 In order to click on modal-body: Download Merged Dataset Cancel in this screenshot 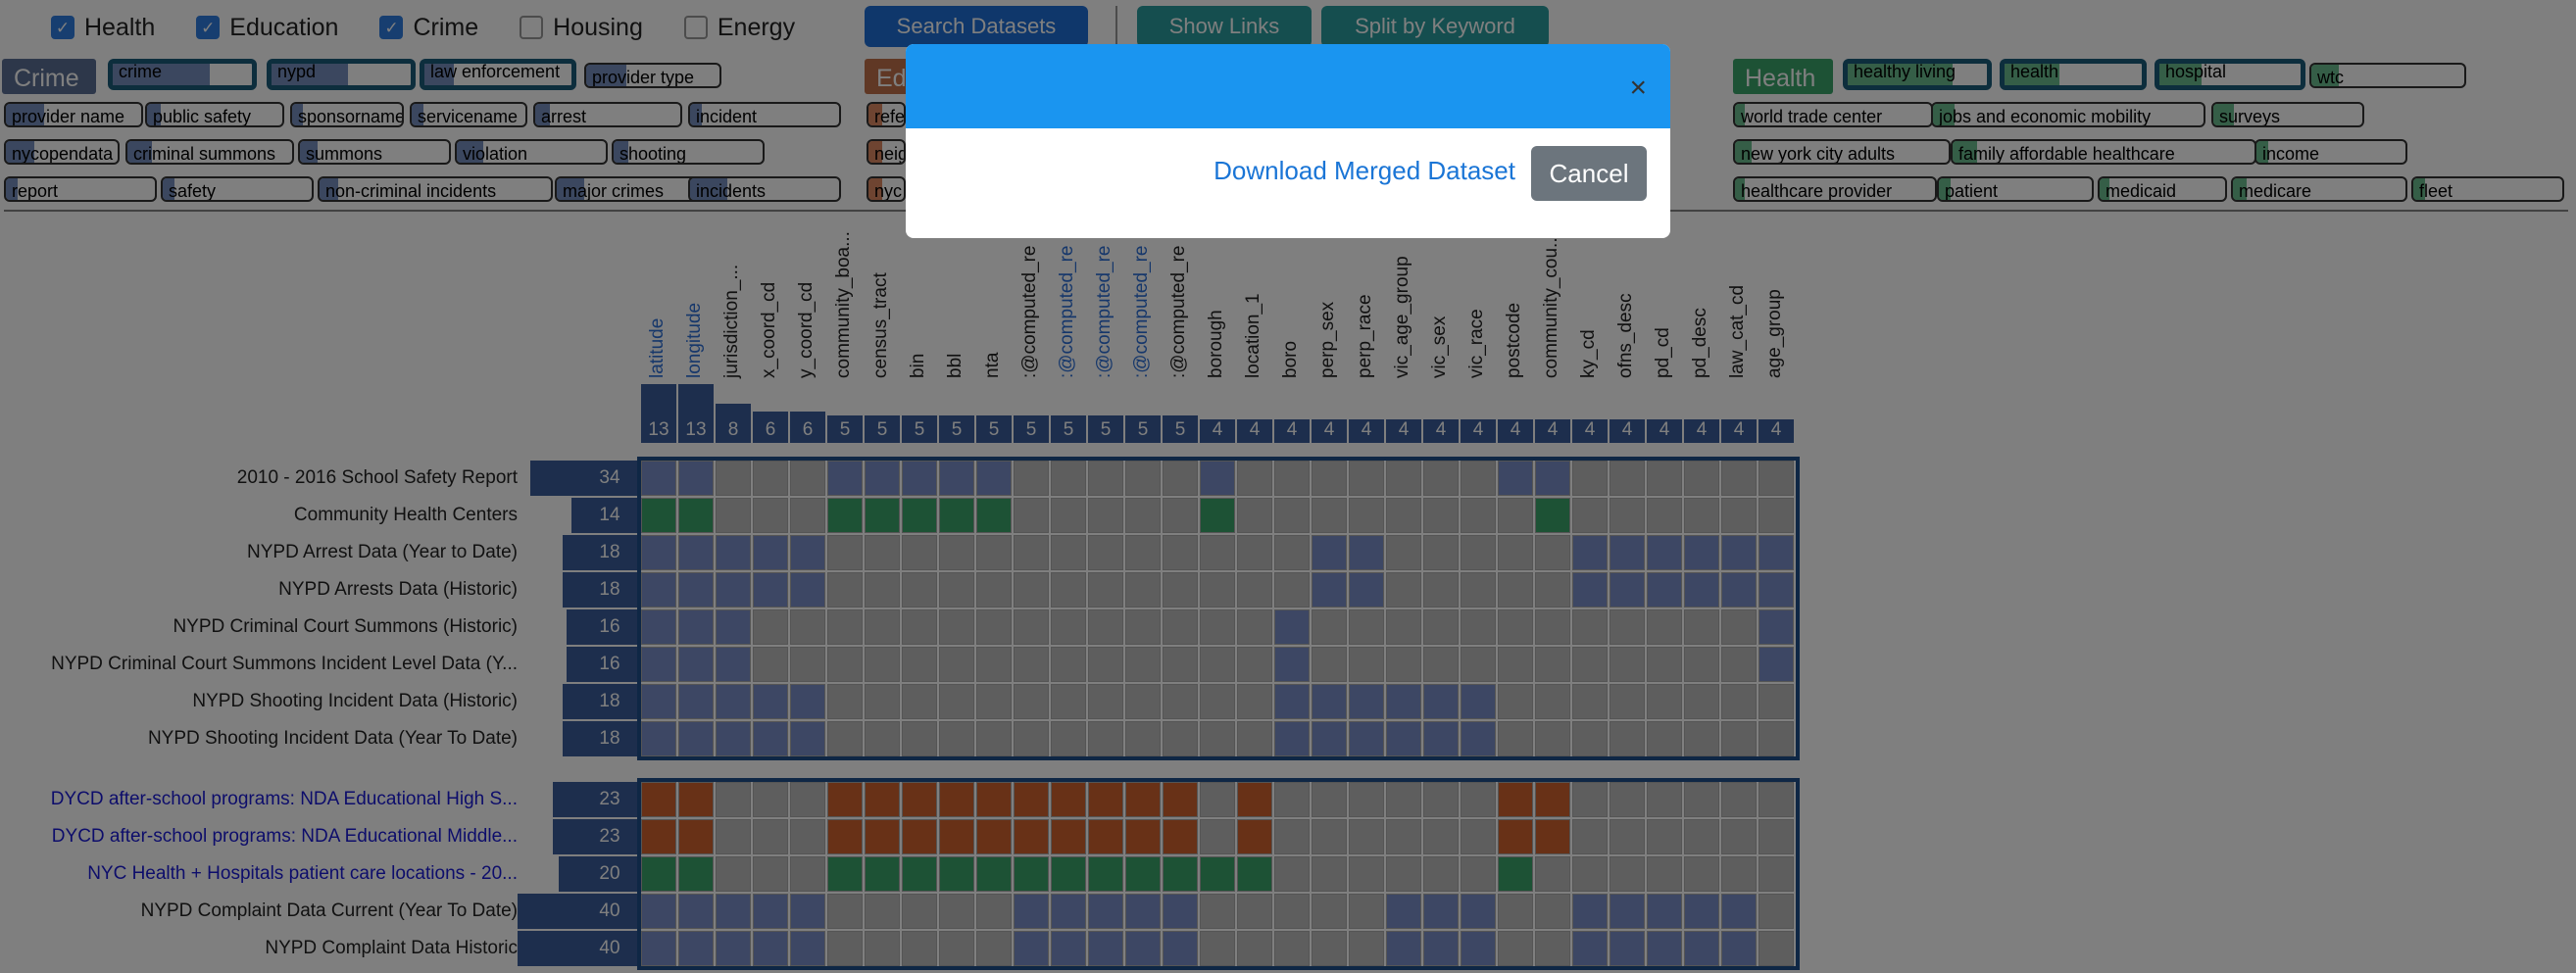, I will do `click(1288, 183)`.